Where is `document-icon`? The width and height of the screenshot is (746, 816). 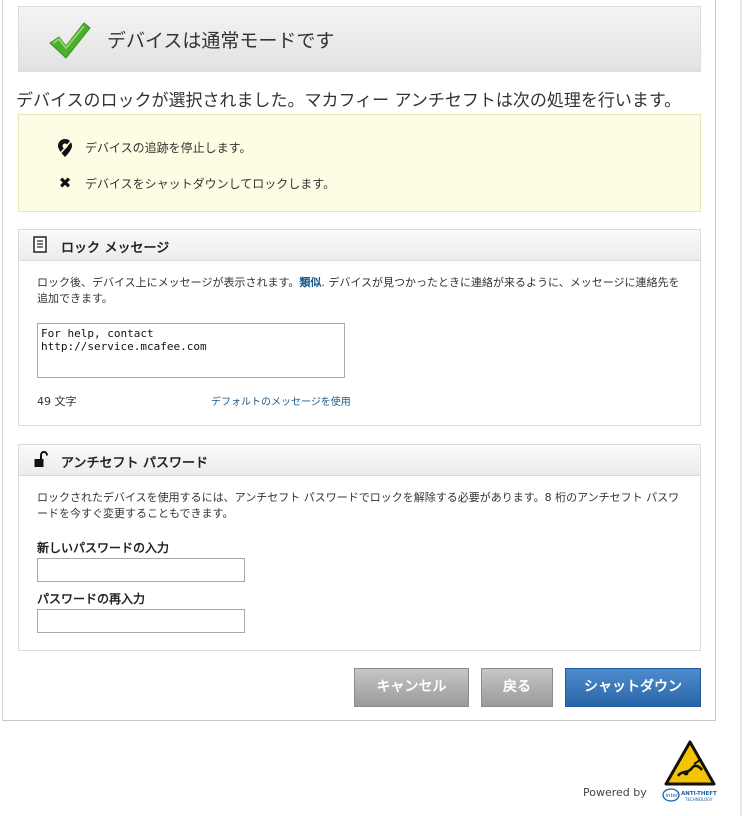 document-icon is located at coordinates (40, 244).